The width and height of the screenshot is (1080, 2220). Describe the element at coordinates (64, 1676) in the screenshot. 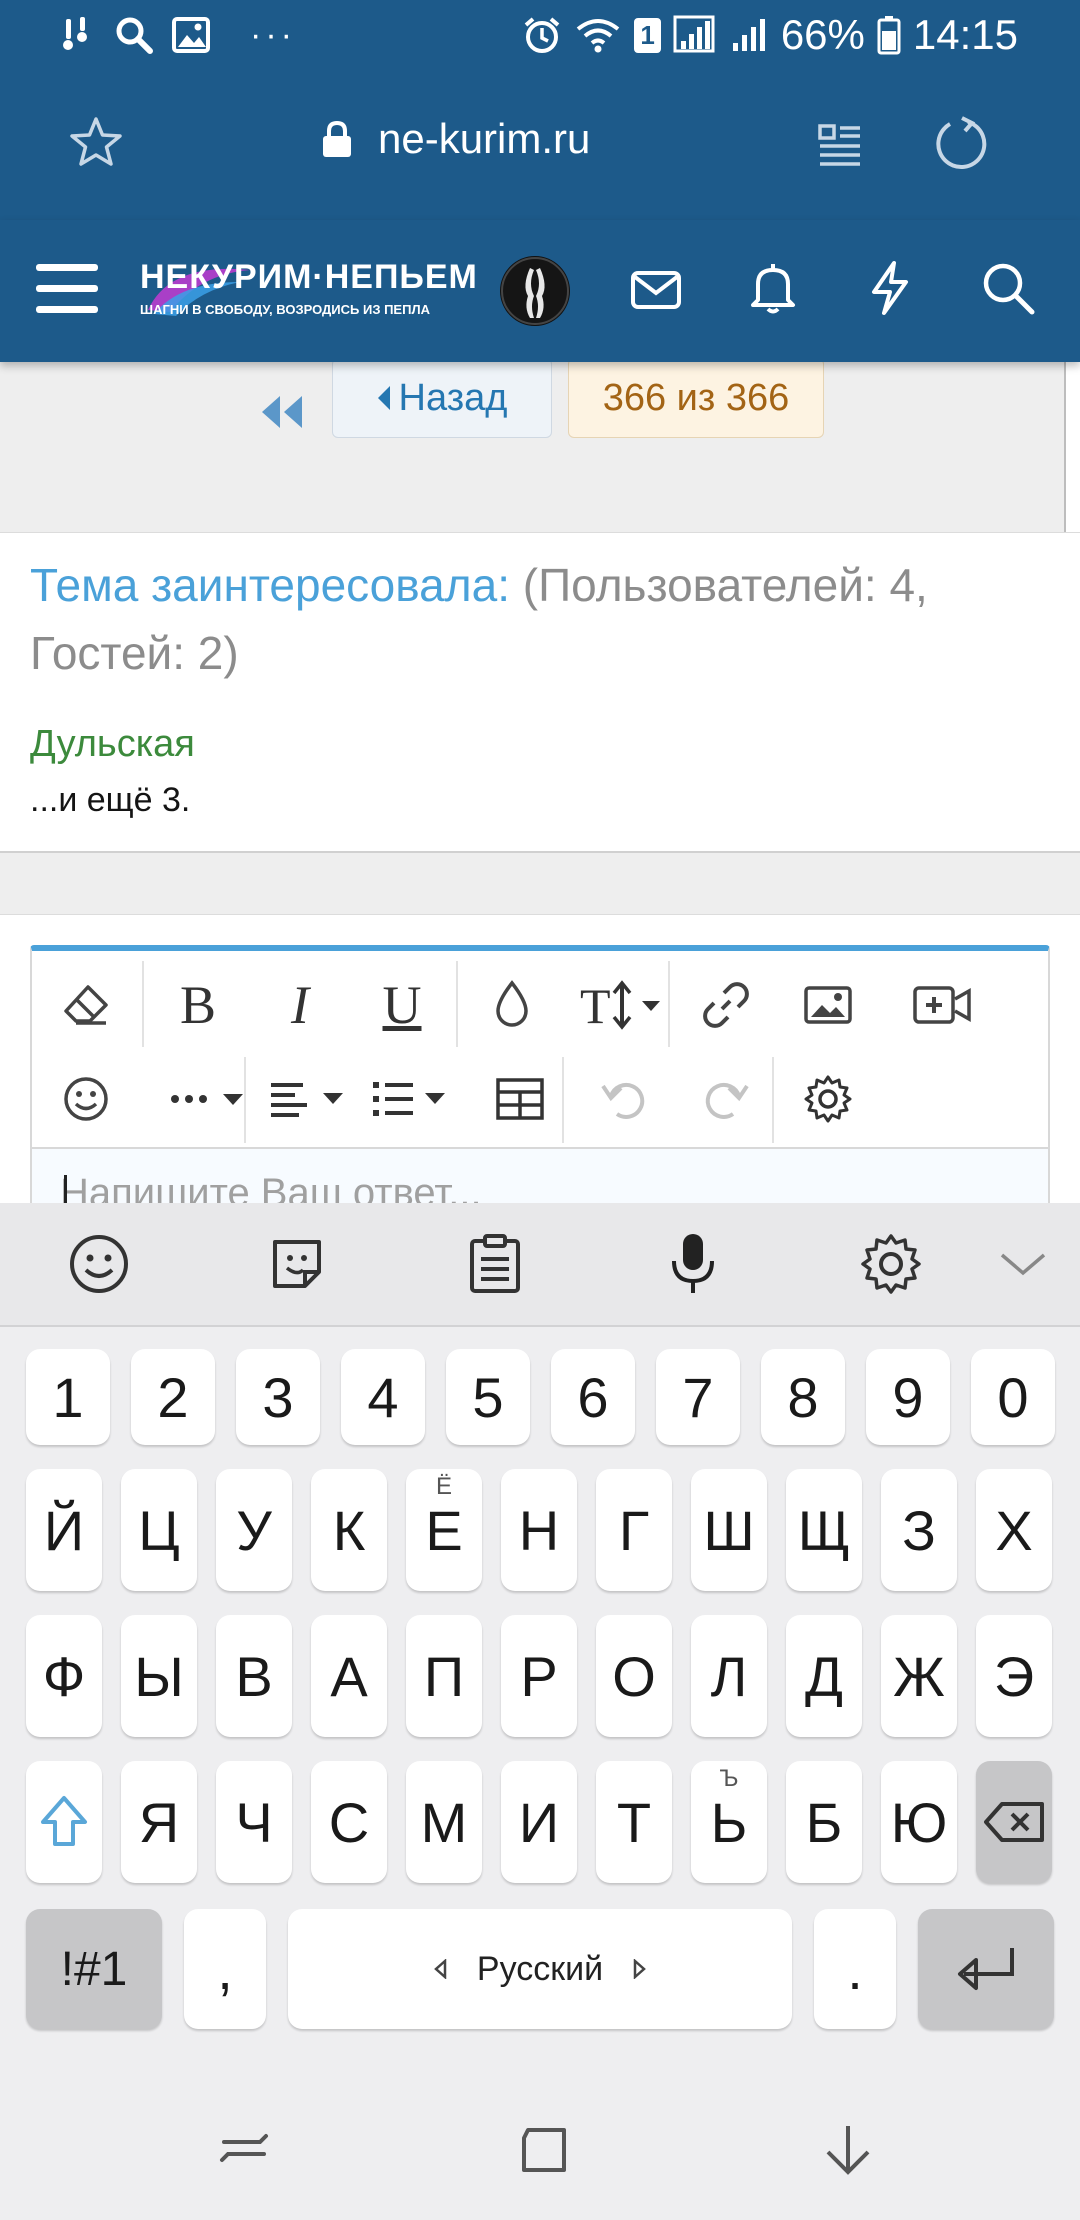

I see `key-Ф: Ф` at that location.